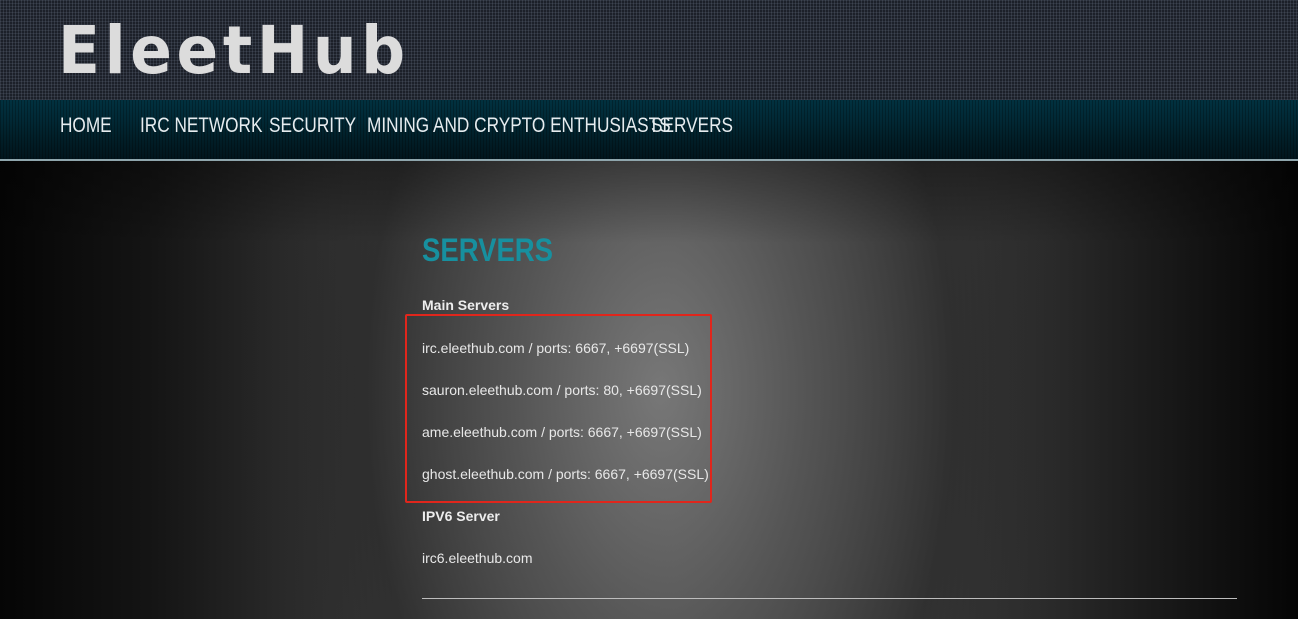  What do you see at coordinates (466, 305) in the screenshot?
I see `main-servers-heading: Main Servers` at bounding box center [466, 305].